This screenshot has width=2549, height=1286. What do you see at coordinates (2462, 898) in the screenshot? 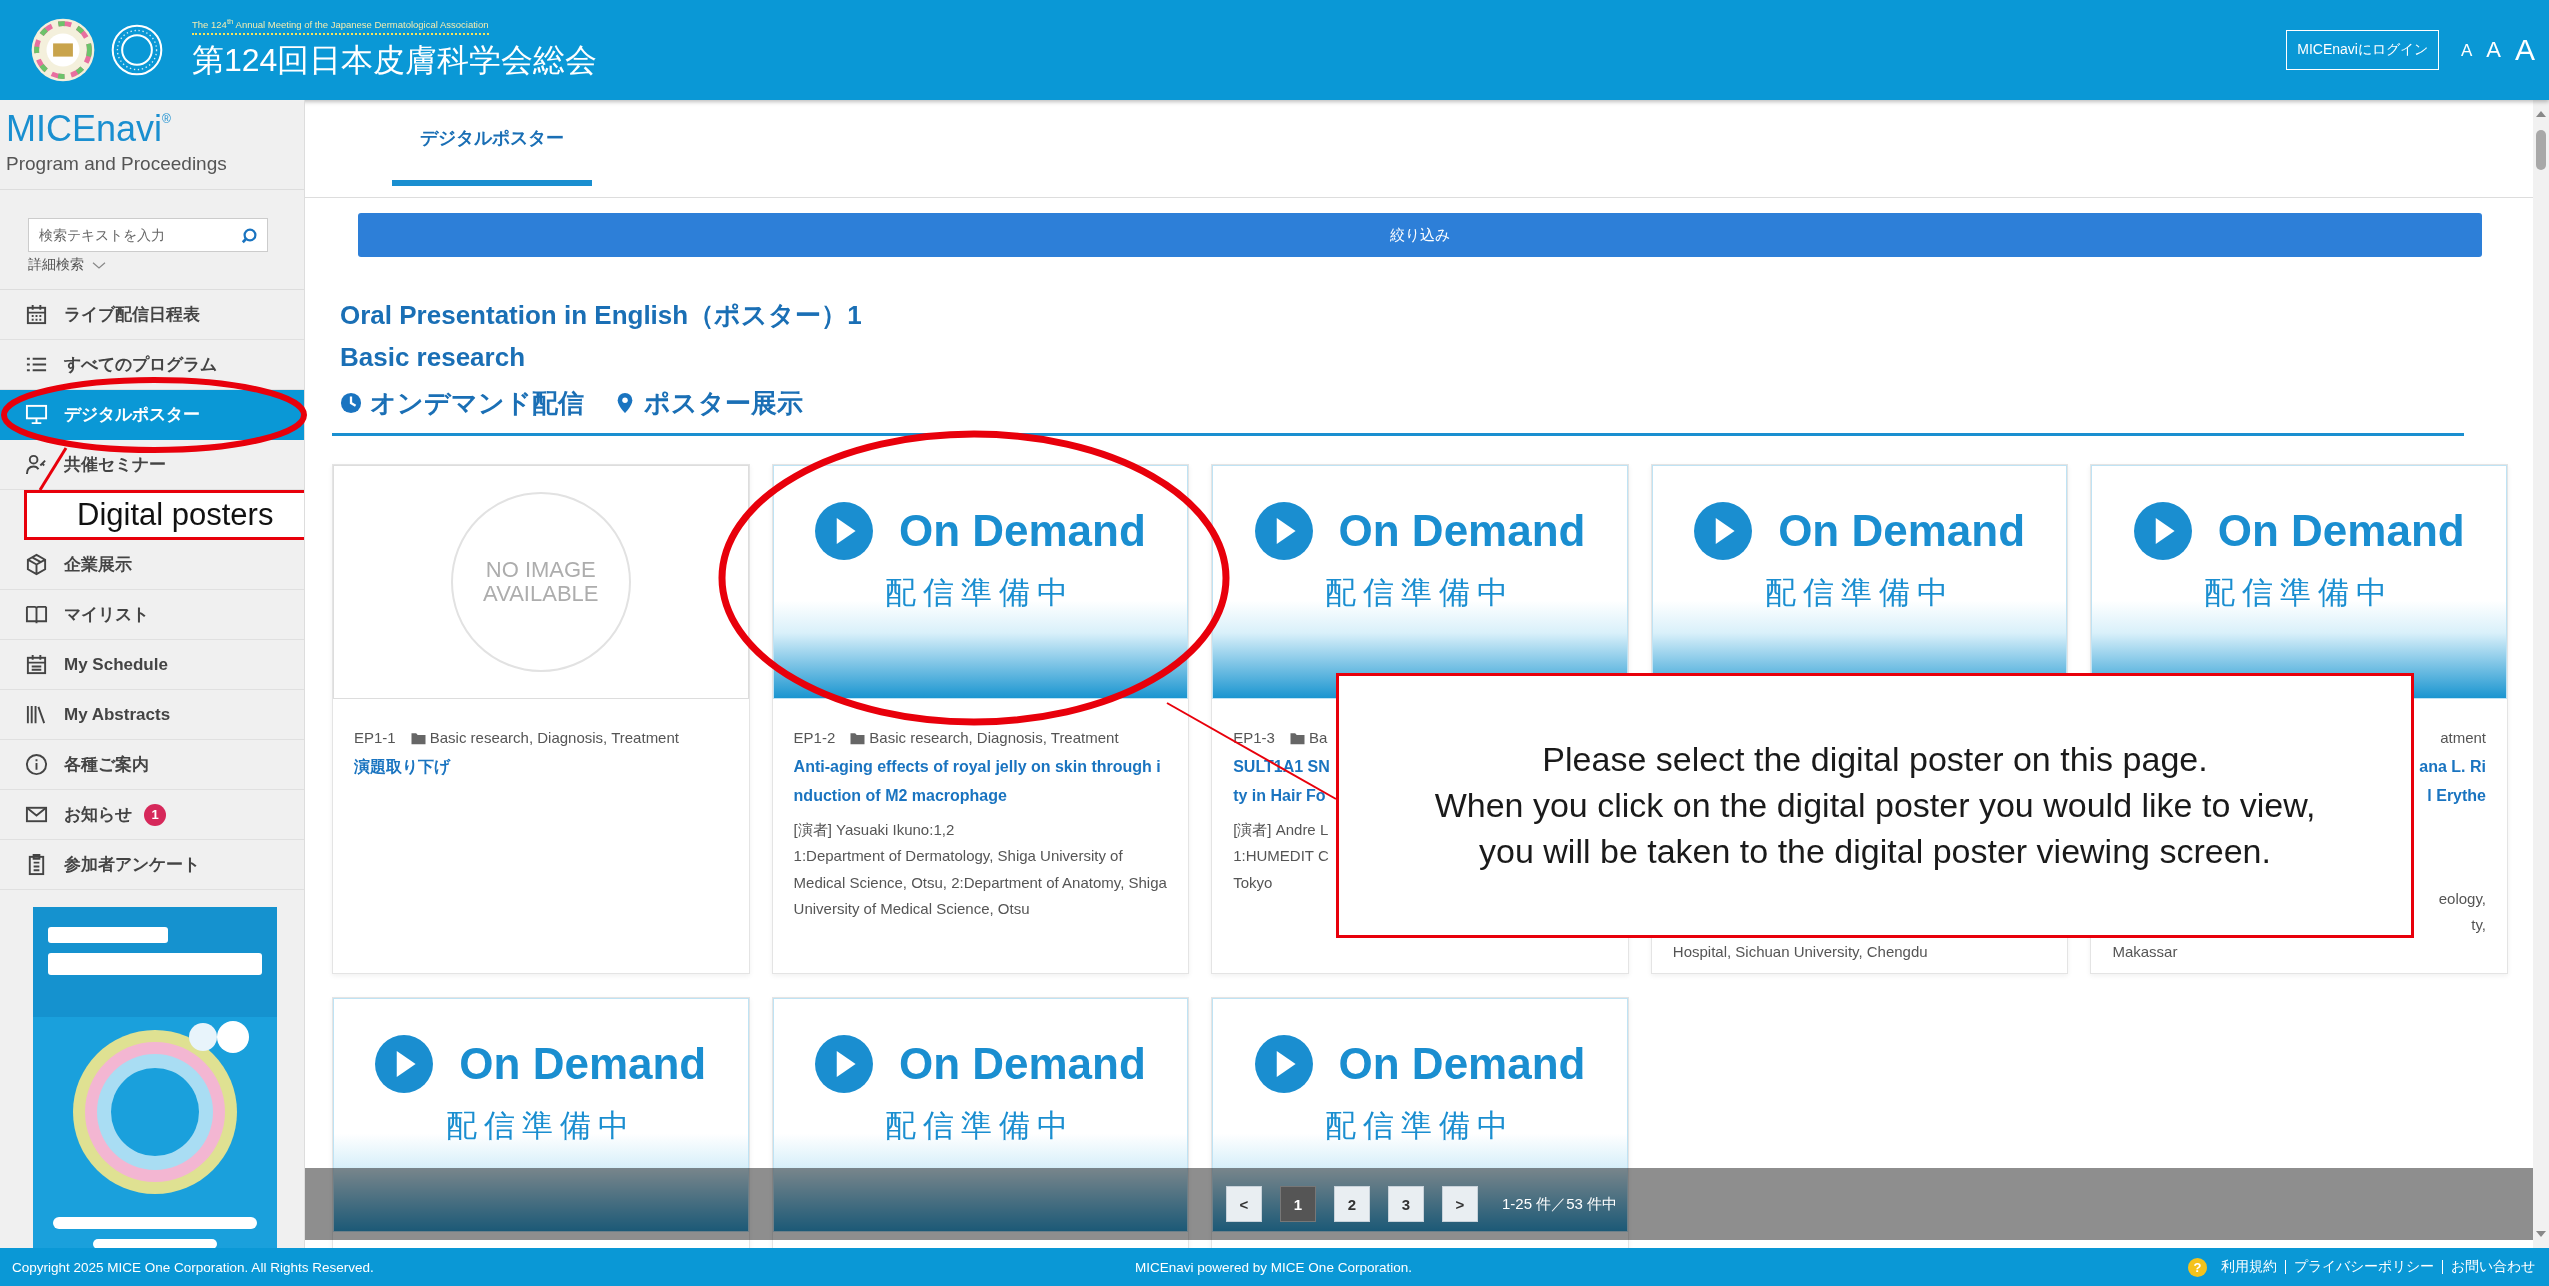
I see `poster-affiliation: eology,` at bounding box center [2462, 898].